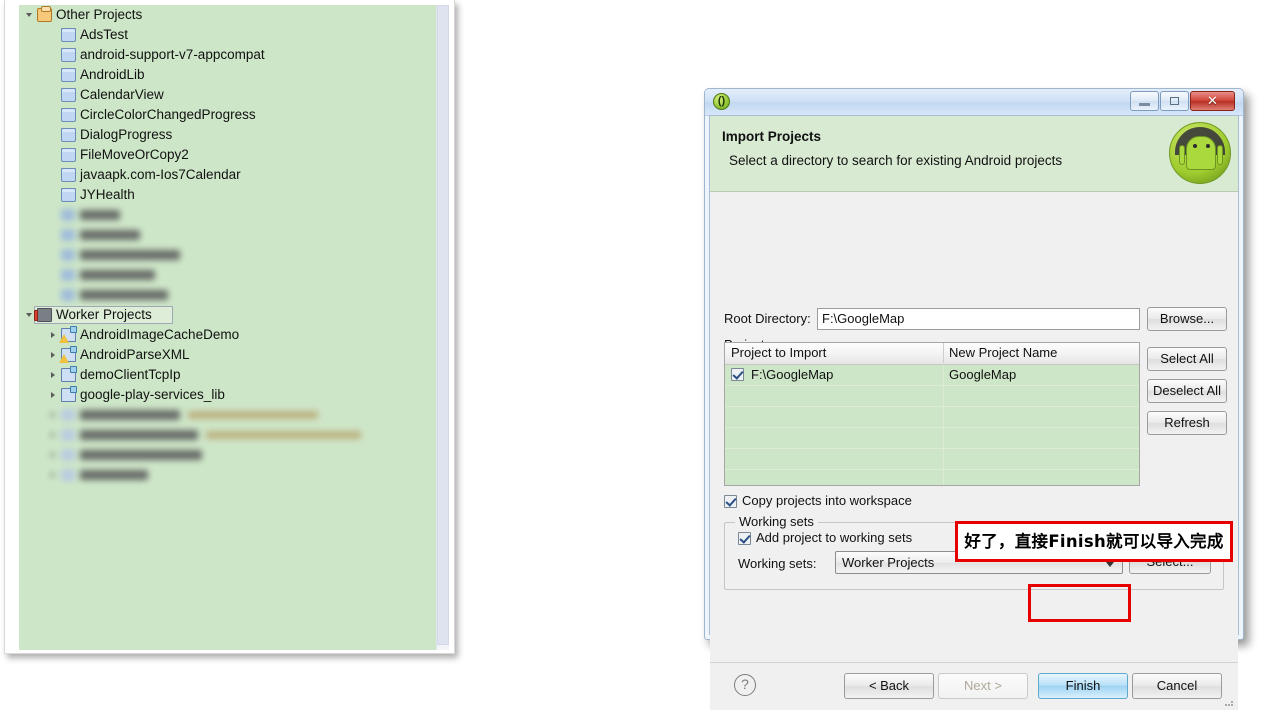  What do you see at coordinates (227, 335) in the screenshot?
I see `tree-item: AndroidImageCacheDemo` at bounding box center [227, 335].